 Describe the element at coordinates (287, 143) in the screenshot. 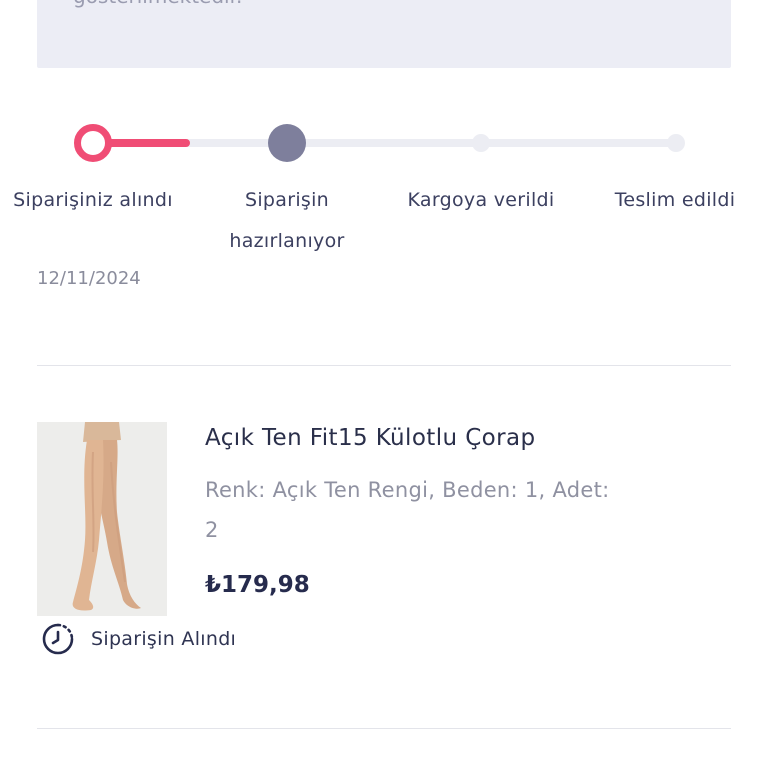

I see `step-2-indicator` at that location.